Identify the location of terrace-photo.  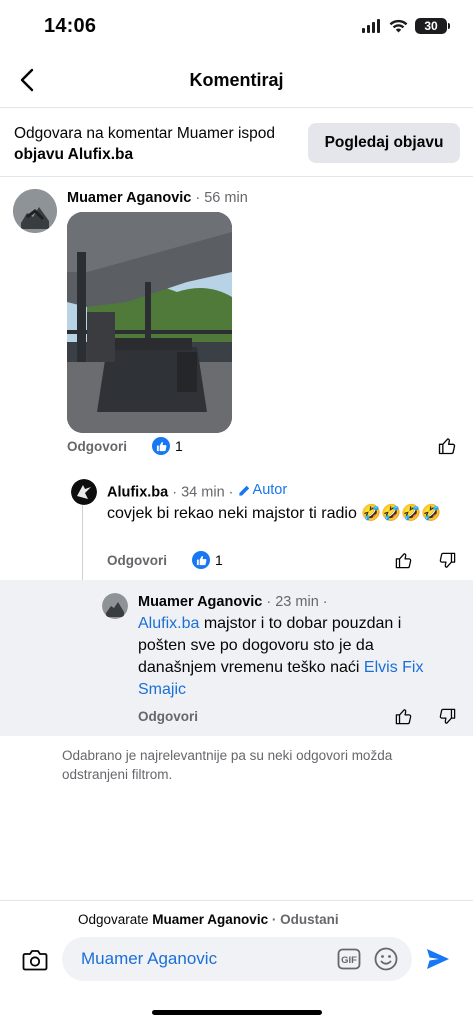
(149, 322).